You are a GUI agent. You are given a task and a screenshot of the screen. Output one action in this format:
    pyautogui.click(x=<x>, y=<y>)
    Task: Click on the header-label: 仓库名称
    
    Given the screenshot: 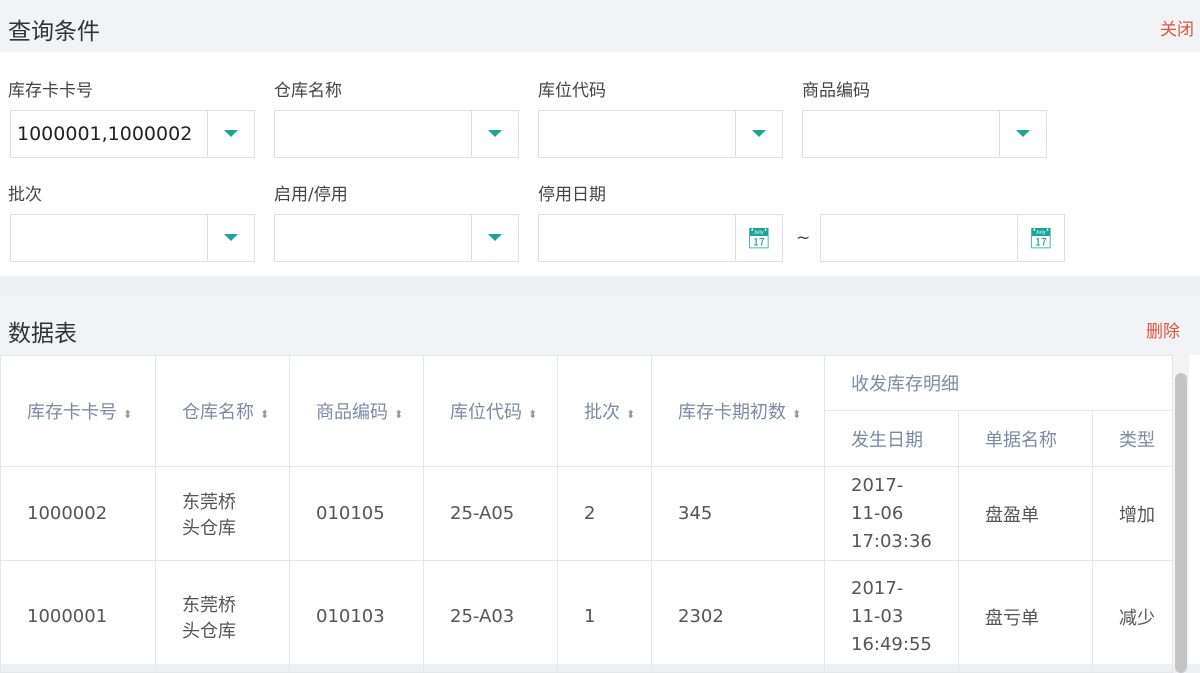 What is the action you would take?
    pyautogui.click(x=218, y=412)
    